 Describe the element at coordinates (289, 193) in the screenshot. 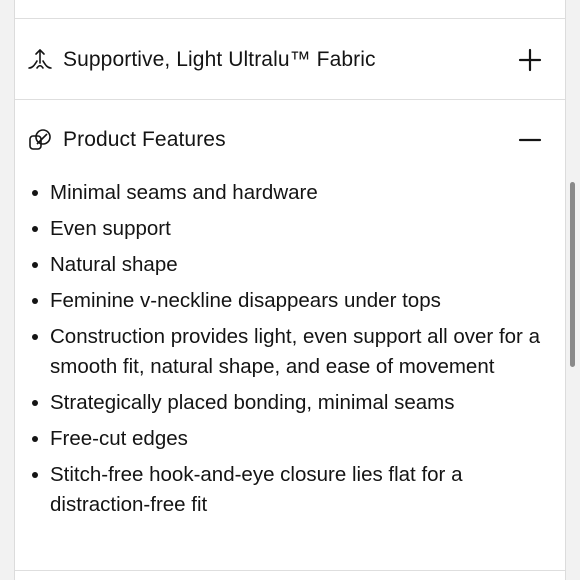

I see `feature-item: Minimal seams and hardware` at that location.